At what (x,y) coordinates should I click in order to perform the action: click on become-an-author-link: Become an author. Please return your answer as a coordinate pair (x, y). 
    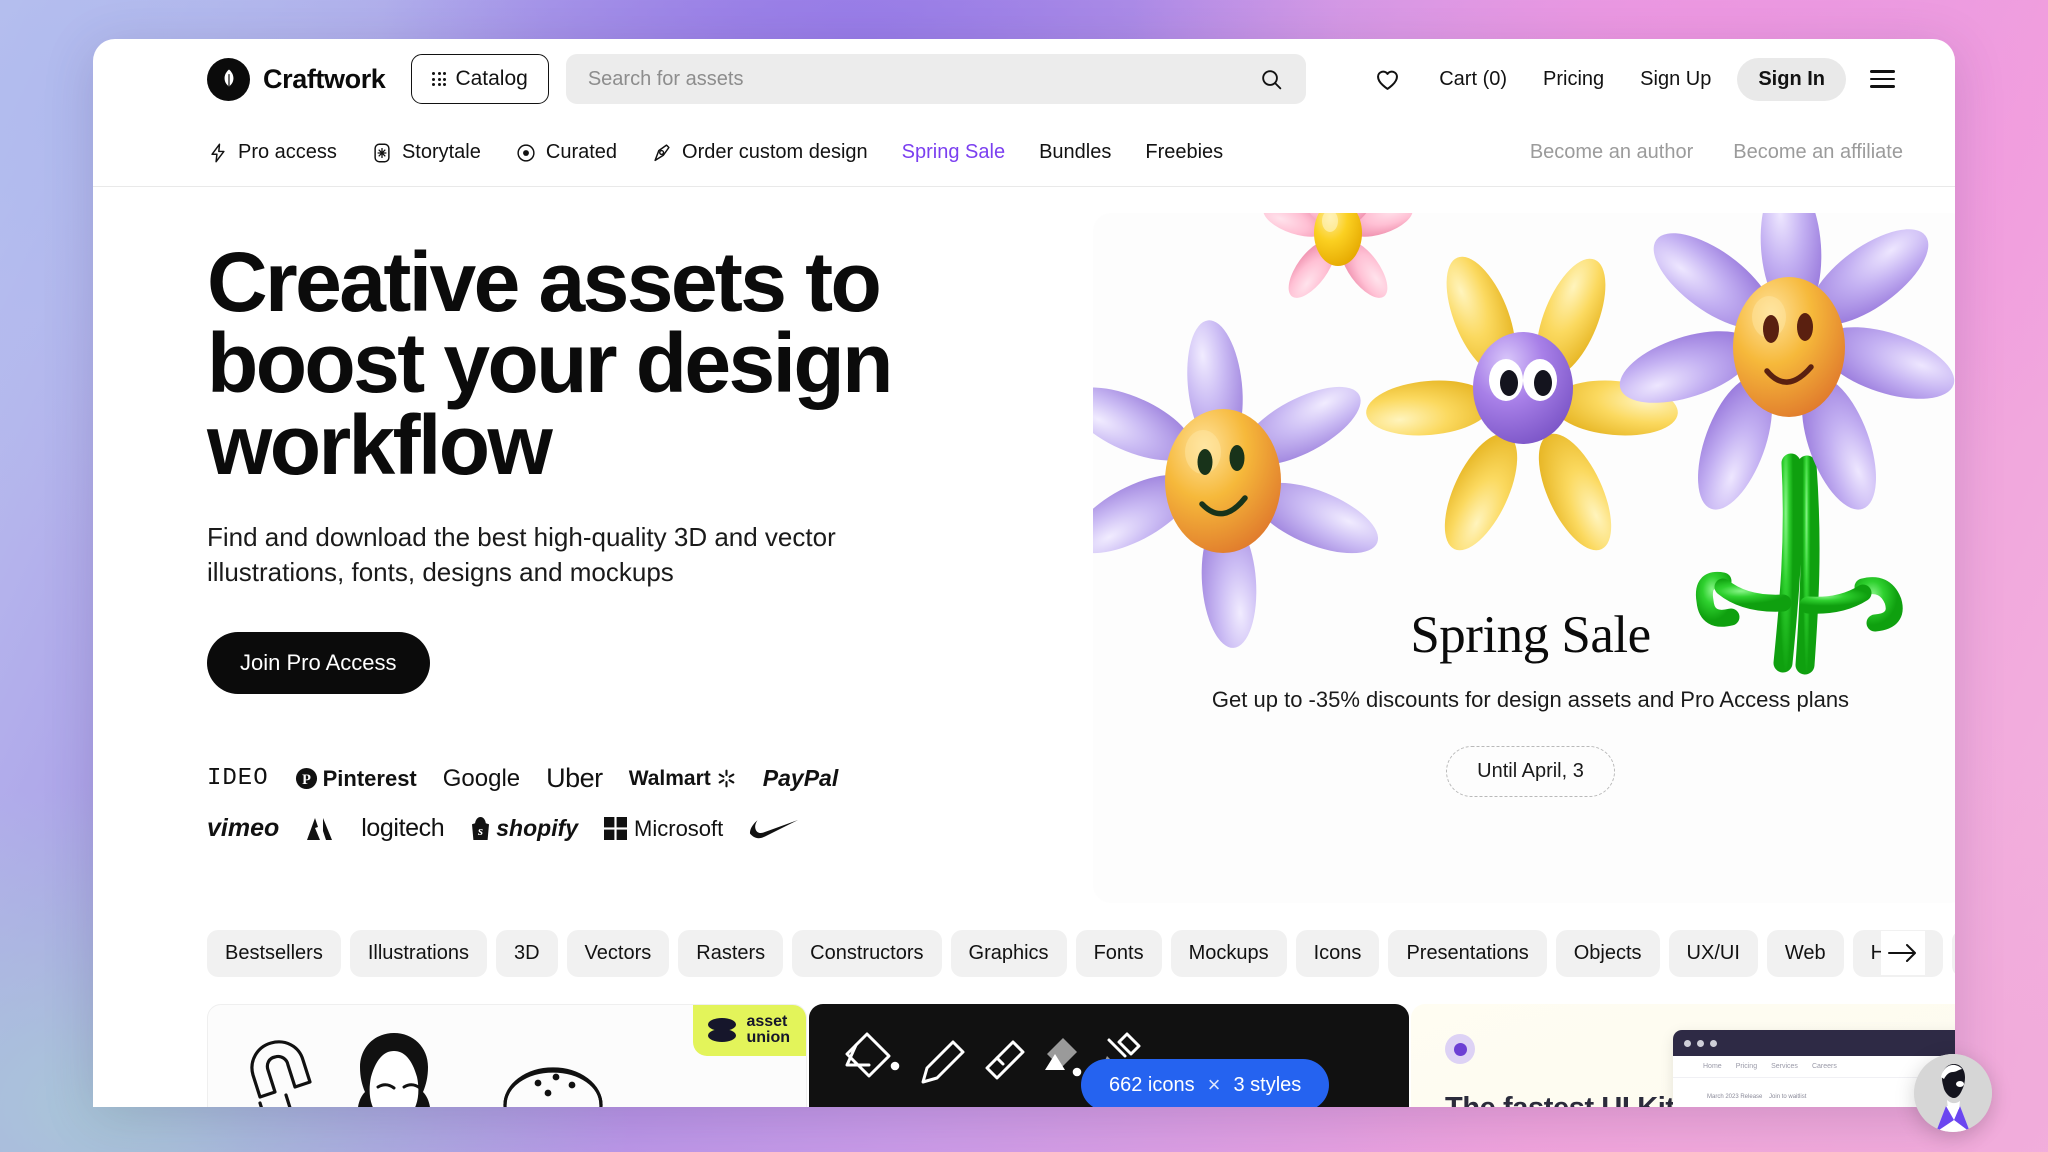
    Looking at the image, I should click on (1611, 152).